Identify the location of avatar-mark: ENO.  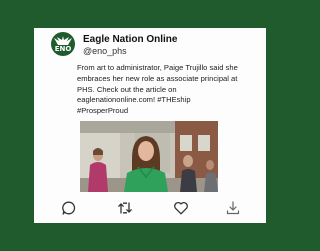
(63, 49).